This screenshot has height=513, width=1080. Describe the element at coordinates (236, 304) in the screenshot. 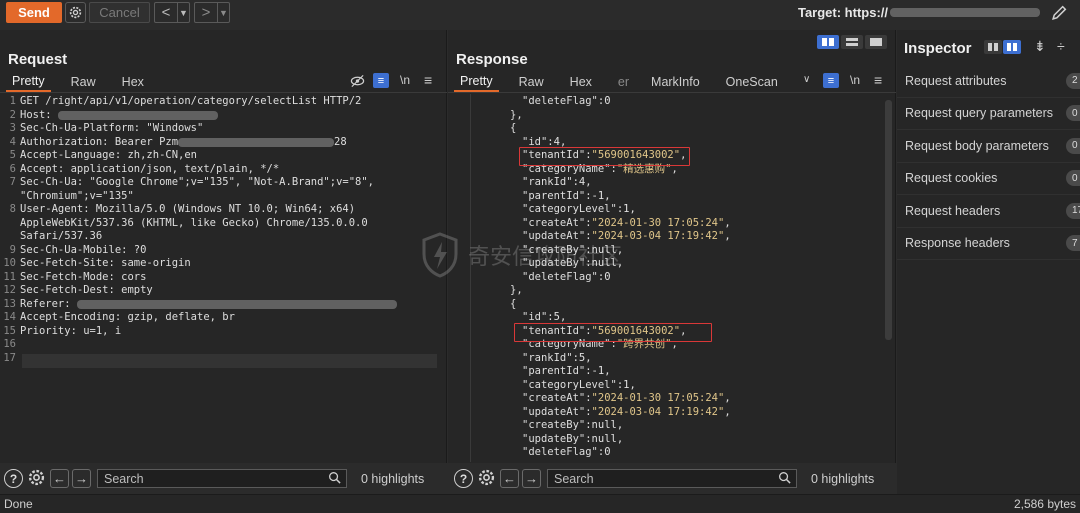

I see `redacted-value` at that location.